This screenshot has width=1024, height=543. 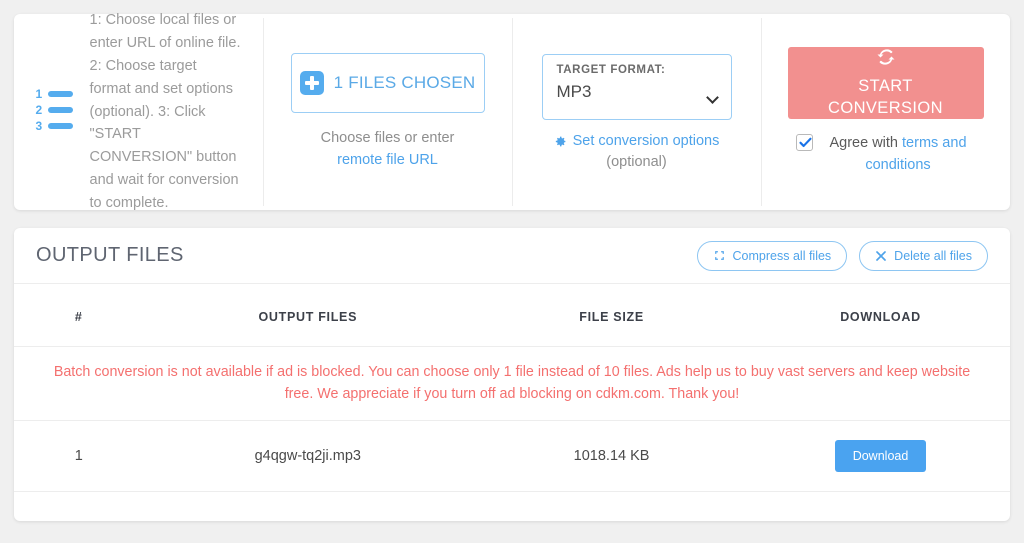 I want to click on target-format-value: MP3, so click(x=574, y=91).